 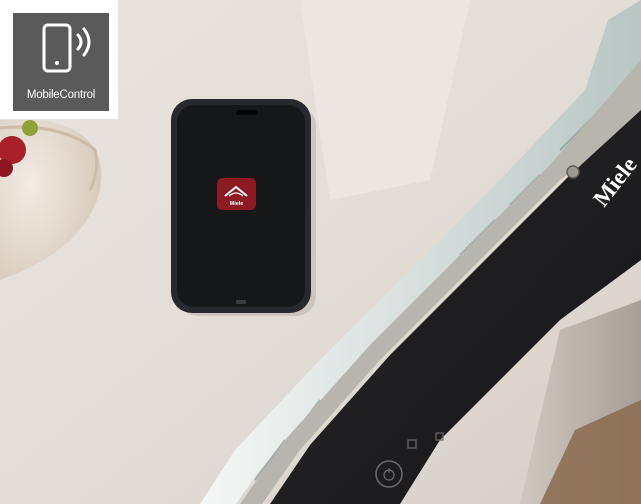 I want to click on app-icon-label: Miele, so click(x=237, y=204).